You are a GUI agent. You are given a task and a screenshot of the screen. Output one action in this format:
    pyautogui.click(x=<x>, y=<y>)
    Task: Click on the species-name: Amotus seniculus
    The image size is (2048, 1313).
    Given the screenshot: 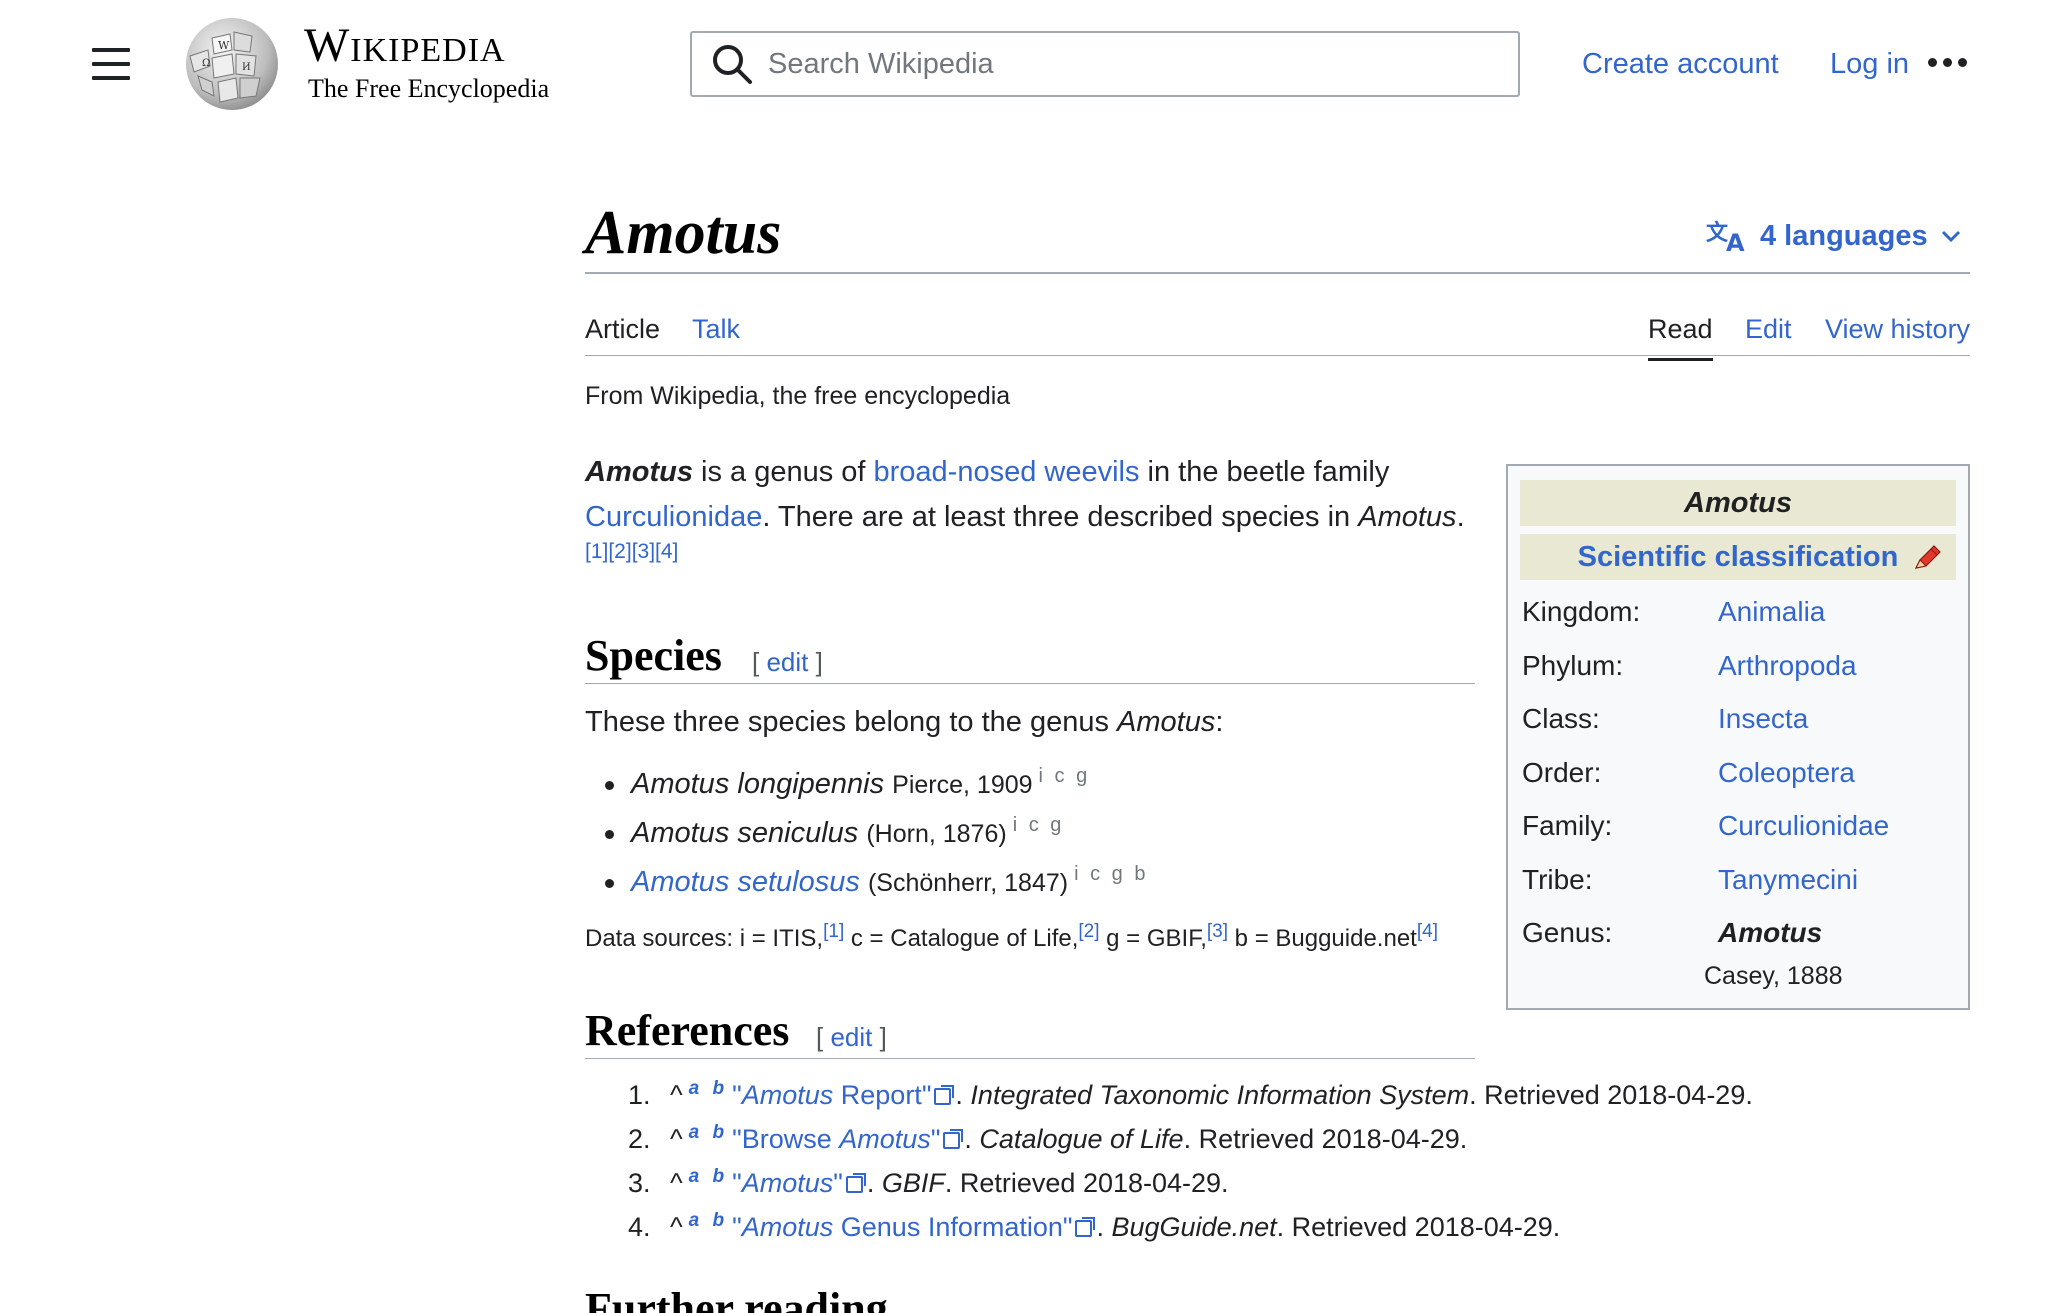 What is the action you would take?
    pyautogui.click(x=745, y=833)
    